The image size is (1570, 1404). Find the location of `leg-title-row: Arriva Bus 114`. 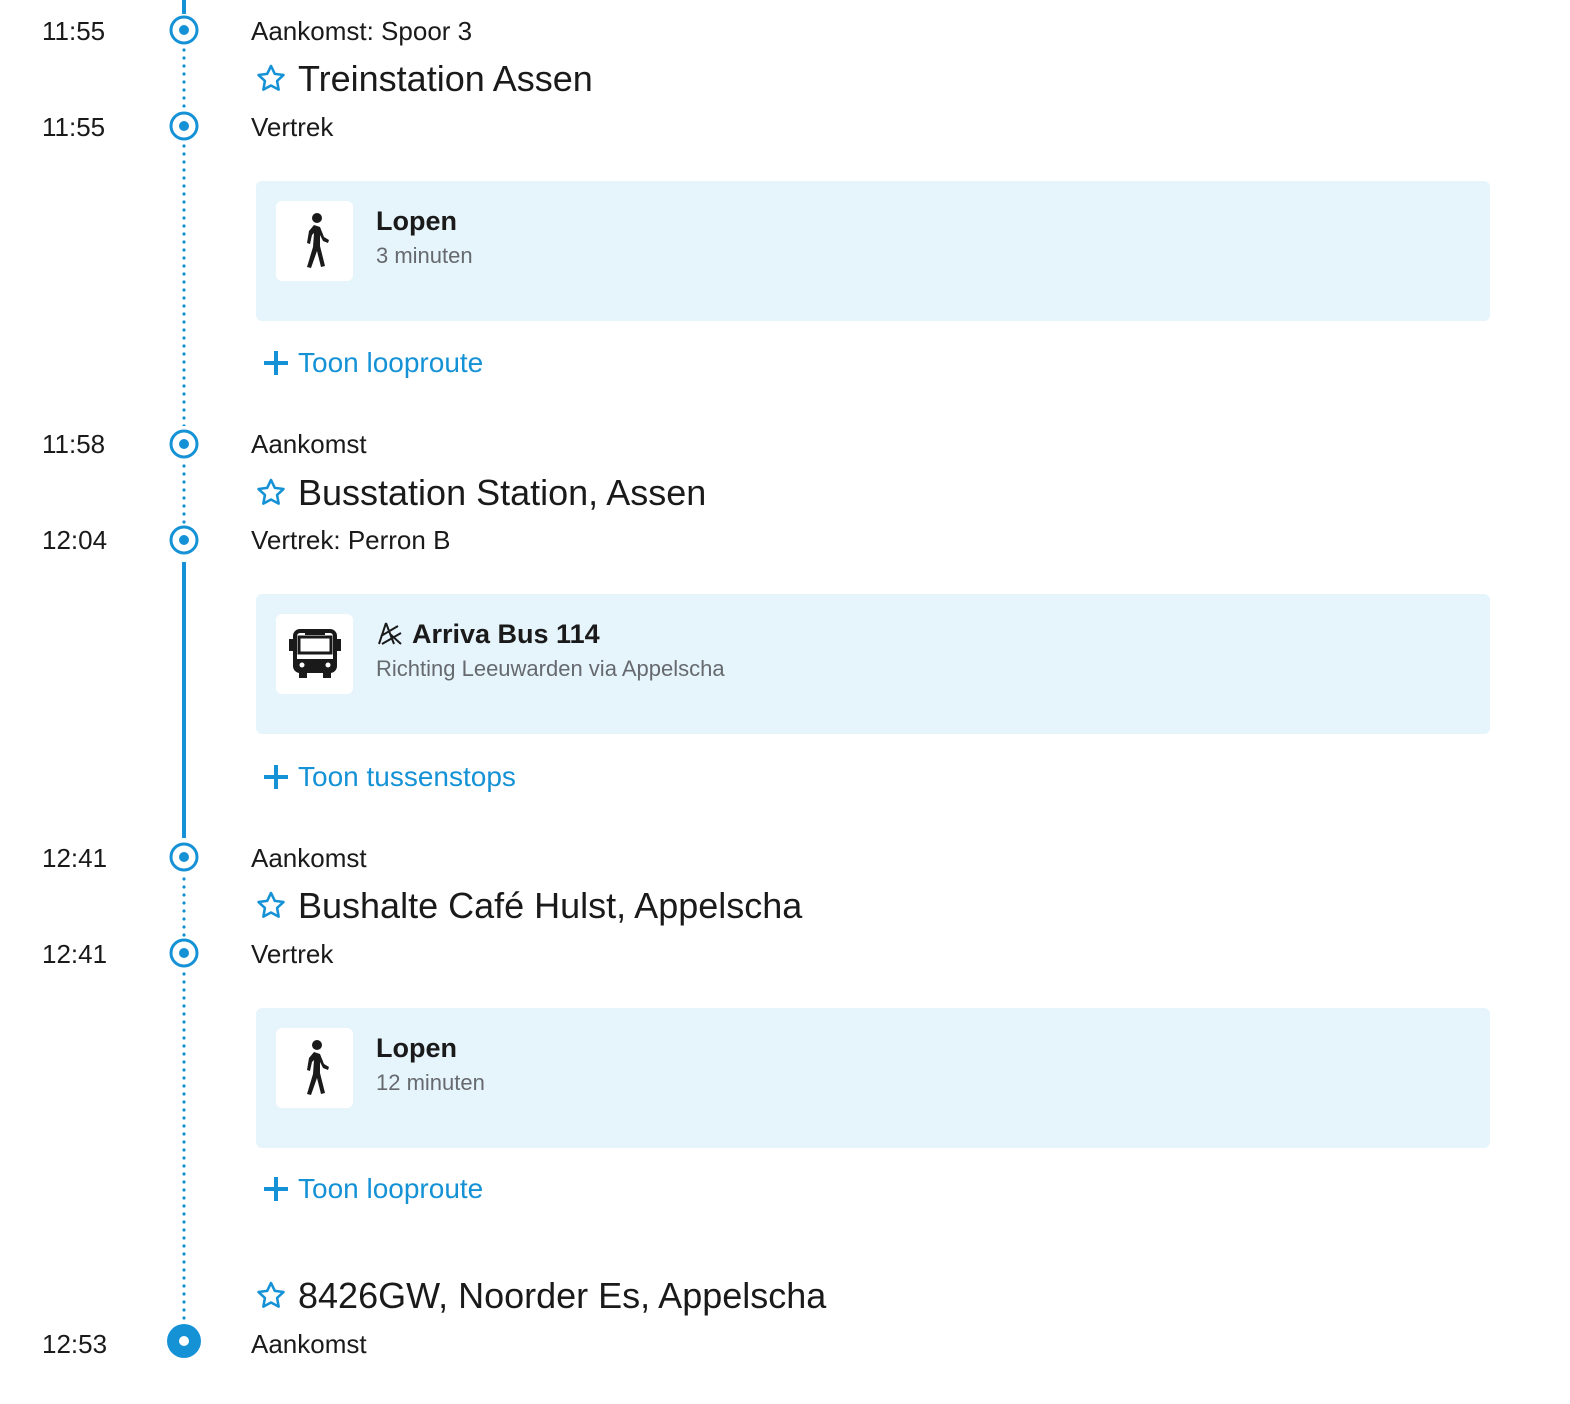

leg-title-row: Arriva Bus 114 is located at coordinates (488, 634).